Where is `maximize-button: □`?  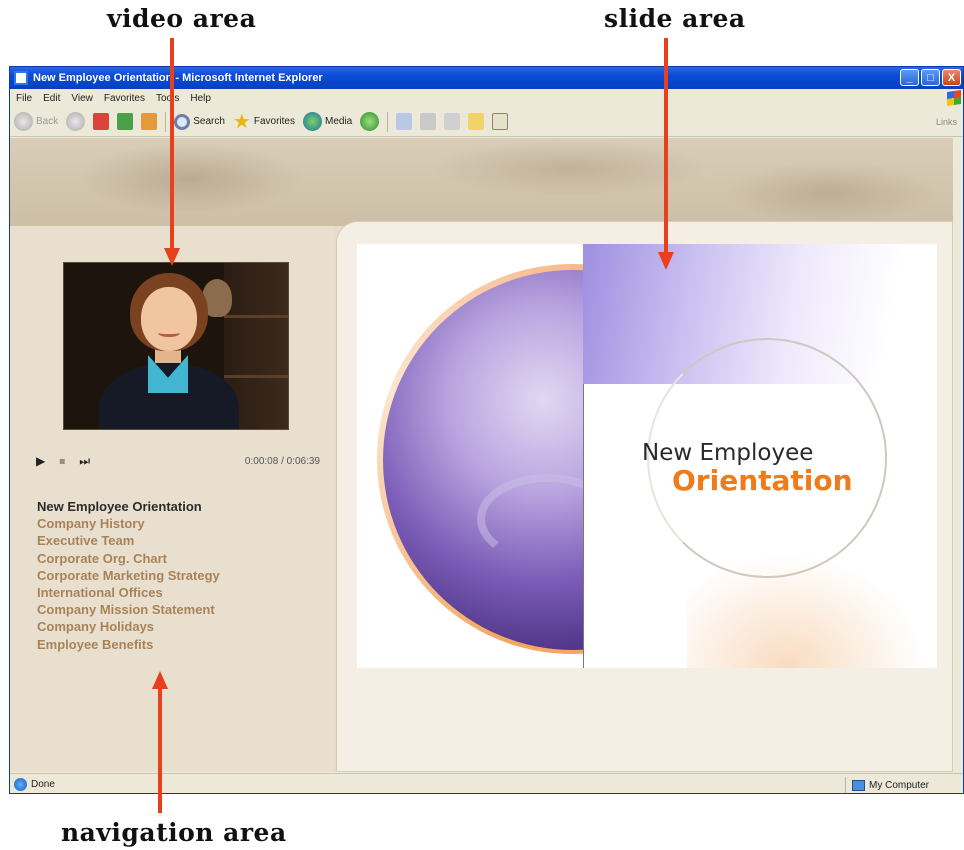 maximize-button: □ is located at coordinates (930, 77).